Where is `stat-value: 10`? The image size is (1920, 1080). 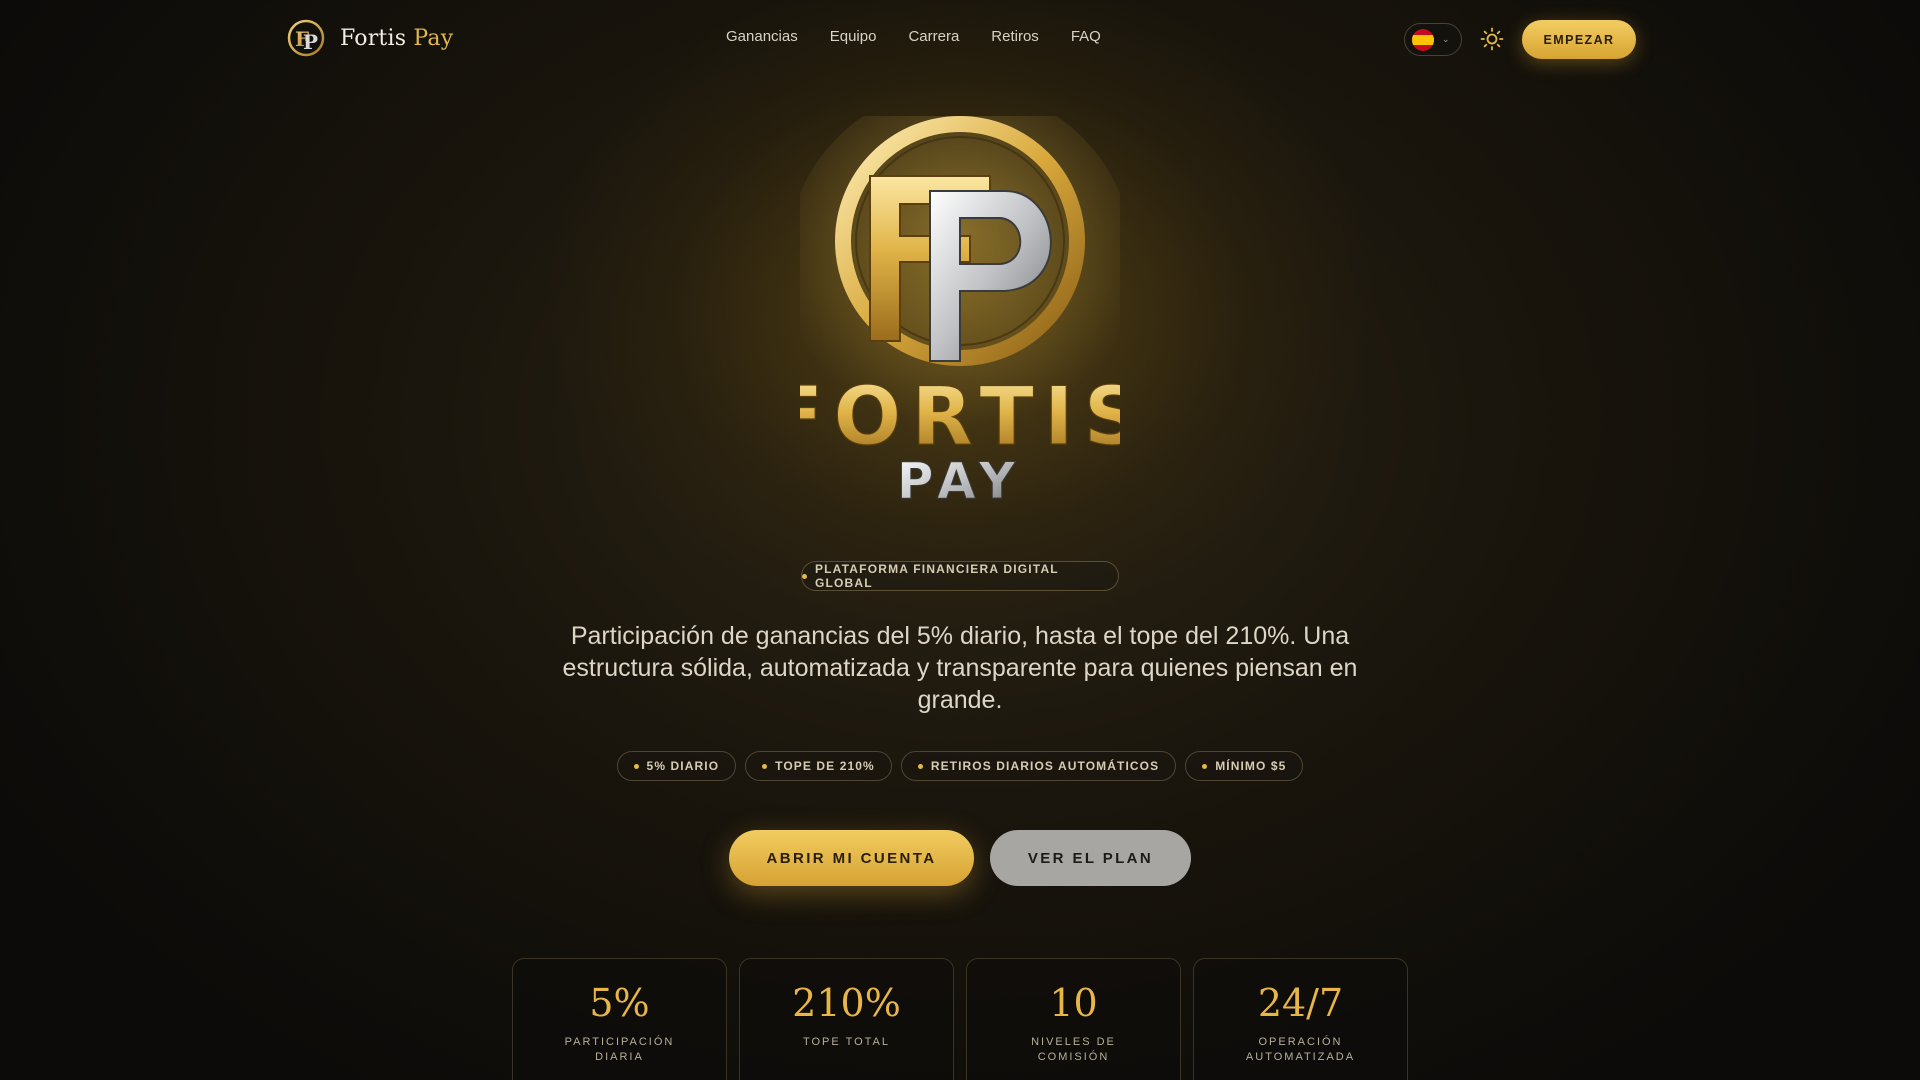 stat-value: 10 is located at coordinates (1073, 1003).